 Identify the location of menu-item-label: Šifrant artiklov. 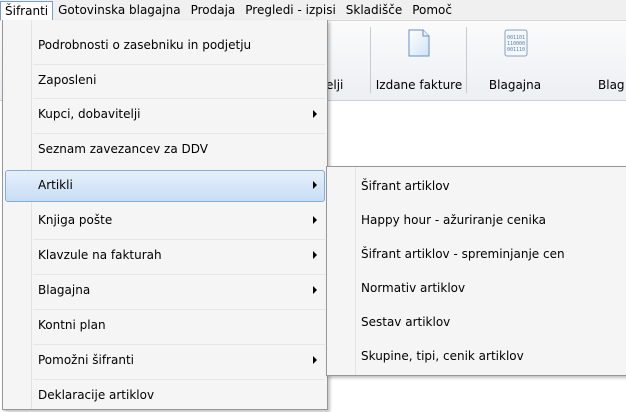
(405, 186).